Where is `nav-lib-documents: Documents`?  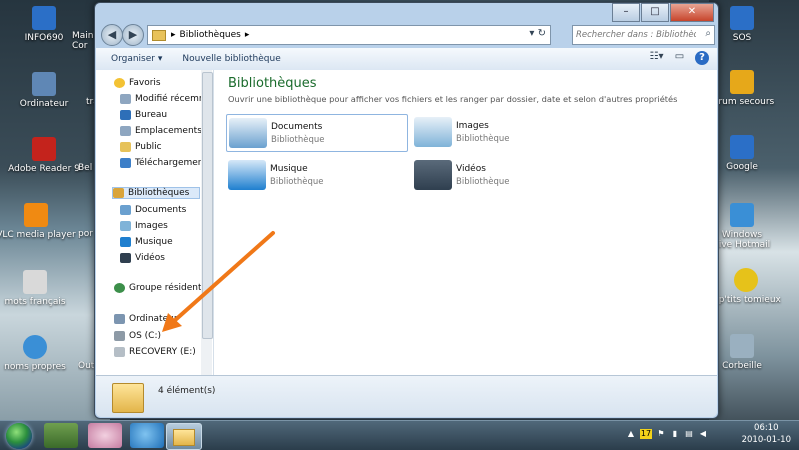
nav-lib-documents: Documents is located at coordinates (153, 210).